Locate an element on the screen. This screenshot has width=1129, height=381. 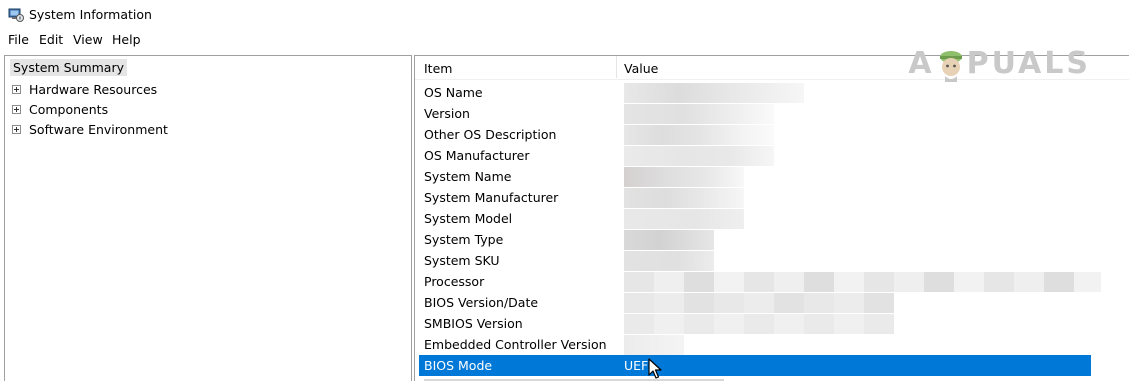
row-item: System Name is located at coordinates (468, 176).